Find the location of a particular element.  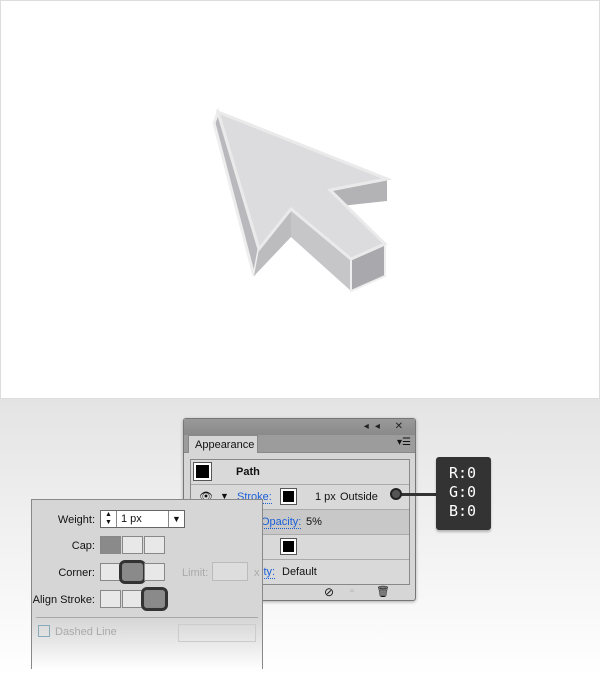

tab-appearance: Appearance is located at coordinates (223, 444).